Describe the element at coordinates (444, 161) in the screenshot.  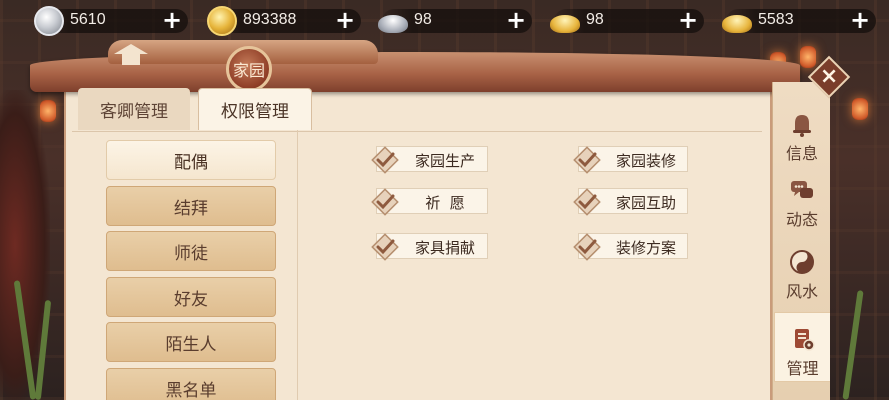
I see `permission-label: 家园生产` at that location.